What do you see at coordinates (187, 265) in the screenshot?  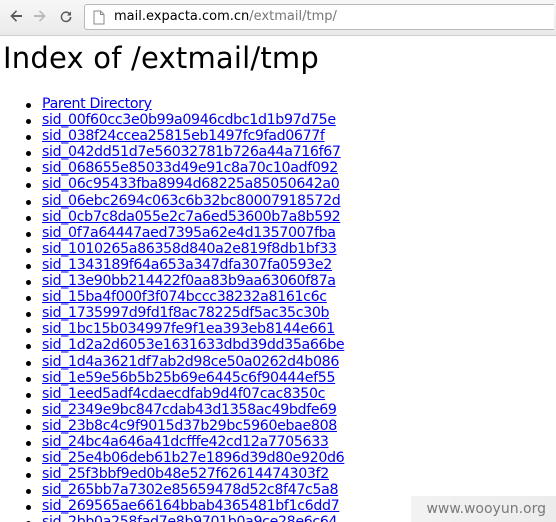 I see `file-link: sid_1343189f64a653a347dfa307fa0593e2` at bounding box center [187, 265].